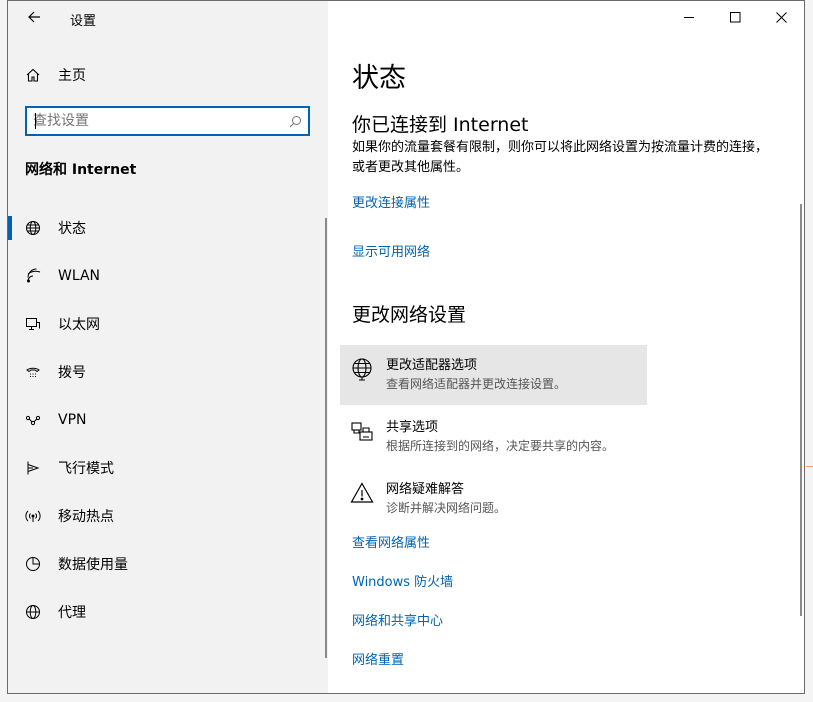  I want to click on text-cursor, so click(35, 121).